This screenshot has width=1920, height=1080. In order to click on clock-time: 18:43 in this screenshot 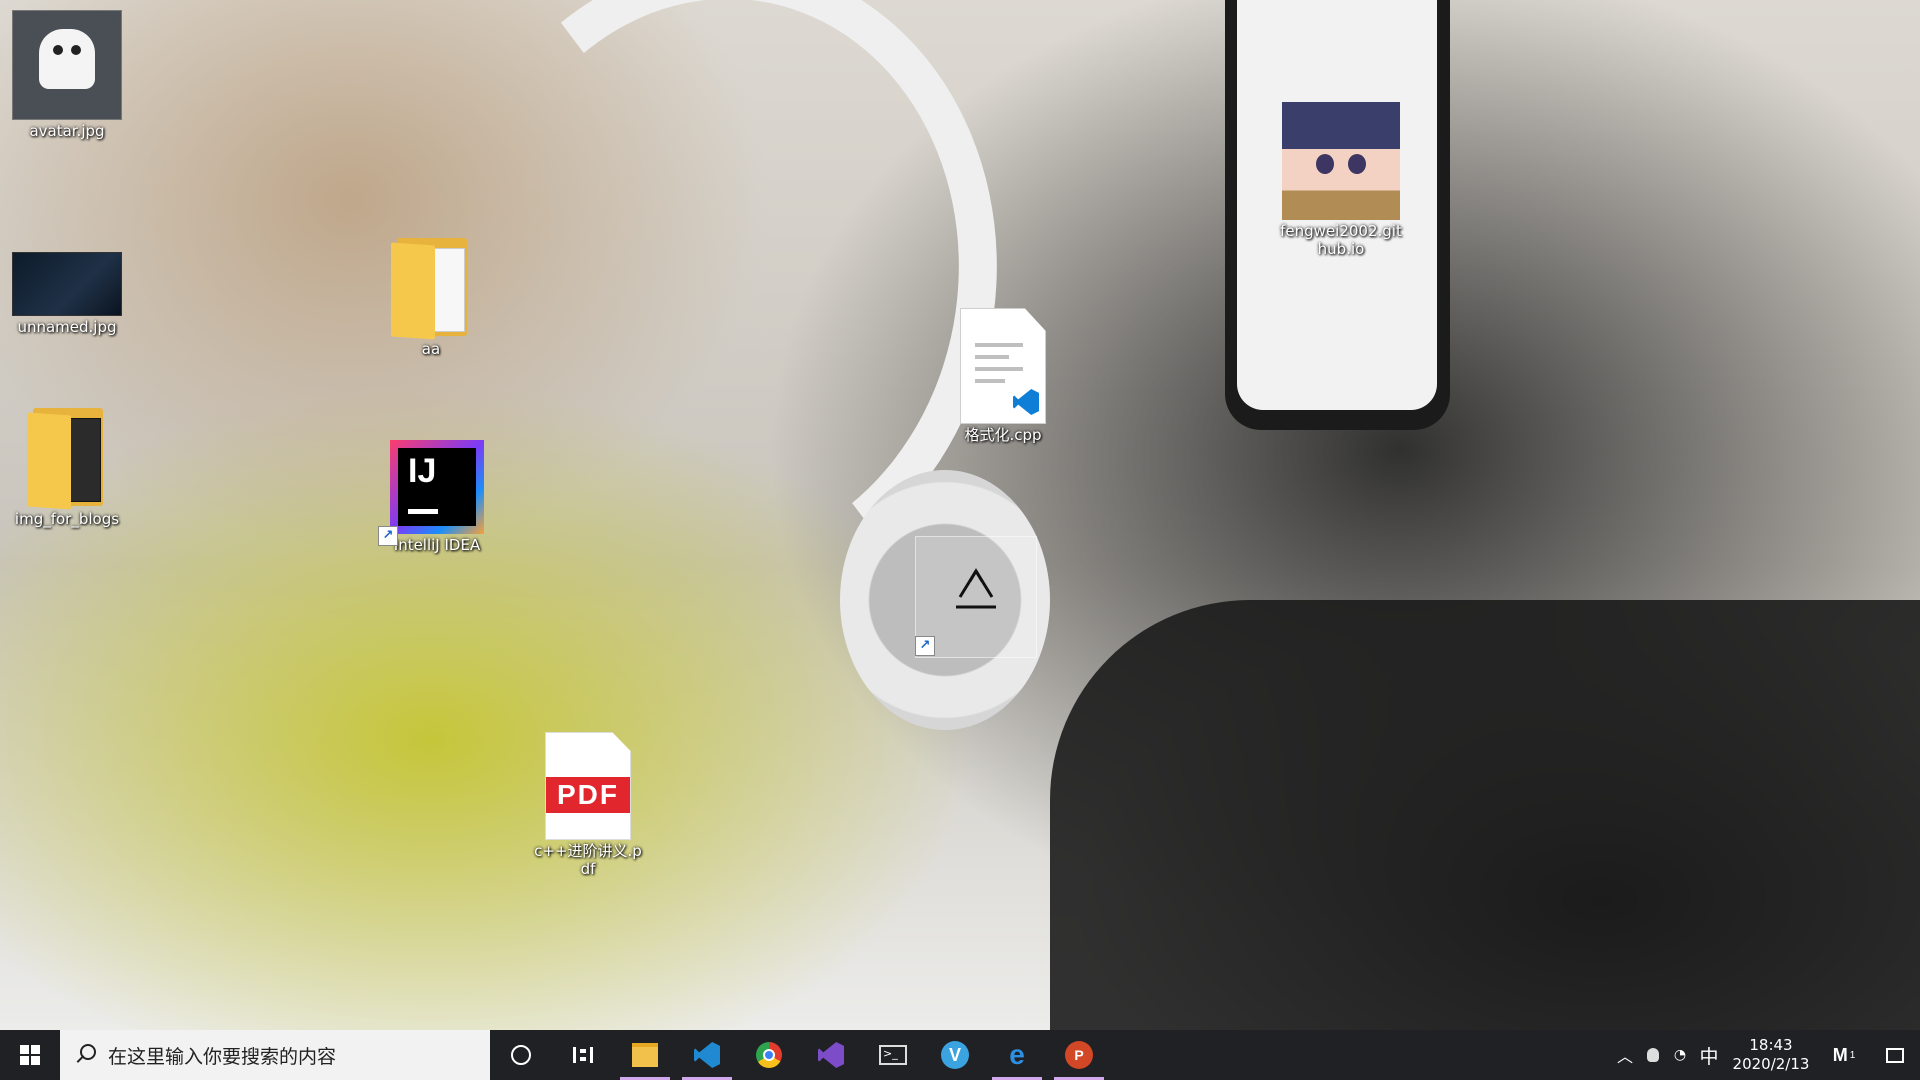, I will do `click(1771, 1045)`.